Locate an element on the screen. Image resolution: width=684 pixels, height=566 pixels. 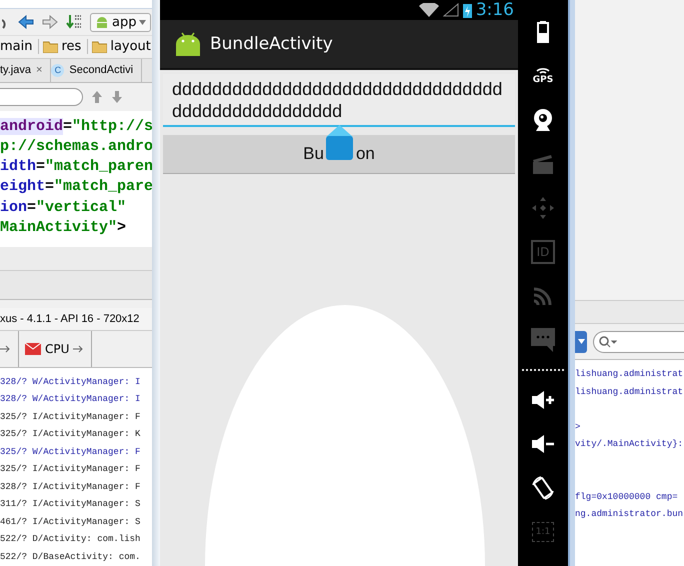
tool-tab: CPU is located at coordinates (55, 348).